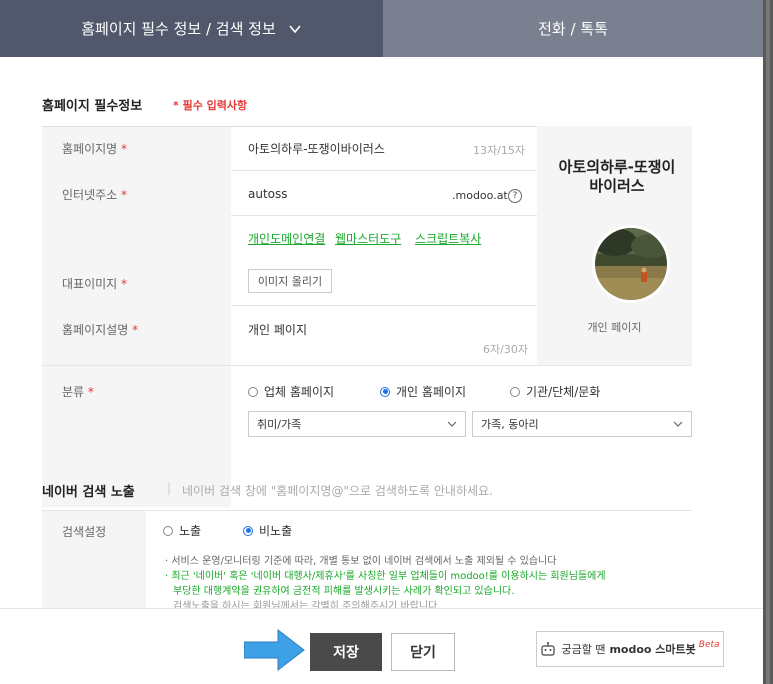 The width and height of the screenshot is (773, 684). Describe the element at coordinates (357, 424) in the screenshot. I see `category-select-1: 취미/가족` at that location.